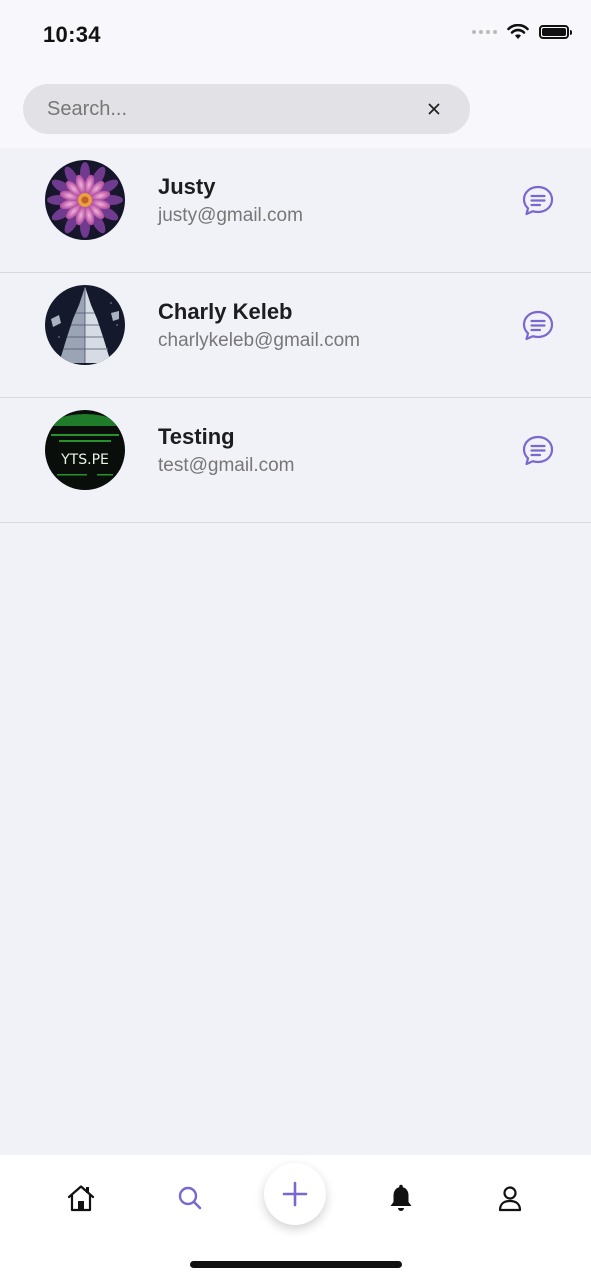 The width and height of the screenshot is (591, 1280). What do you see at coordinates (555, 32) in the screenshot?
I see `battery-icon` at bounding box center [555, 32].